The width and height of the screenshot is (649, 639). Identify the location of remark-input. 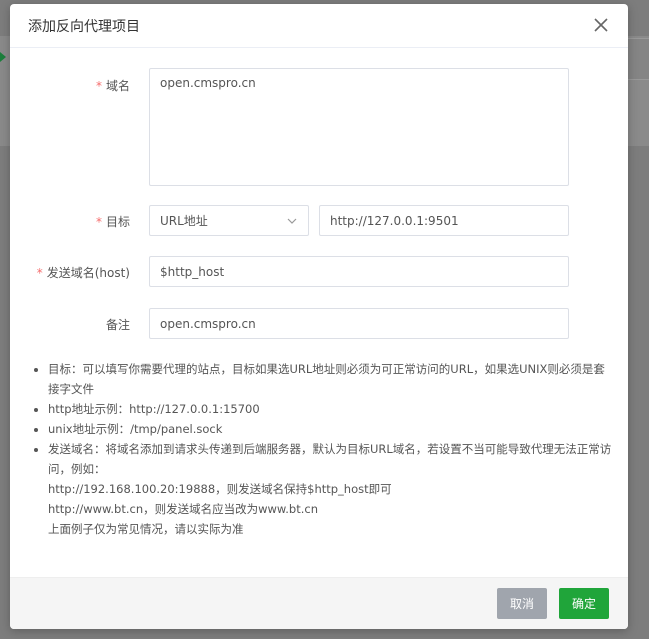
(359, 323).